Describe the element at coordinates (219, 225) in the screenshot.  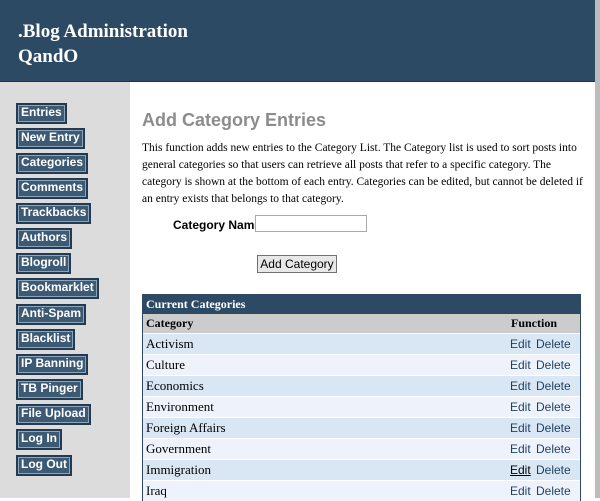
I see `category-name-label: Category Name:` at that location.